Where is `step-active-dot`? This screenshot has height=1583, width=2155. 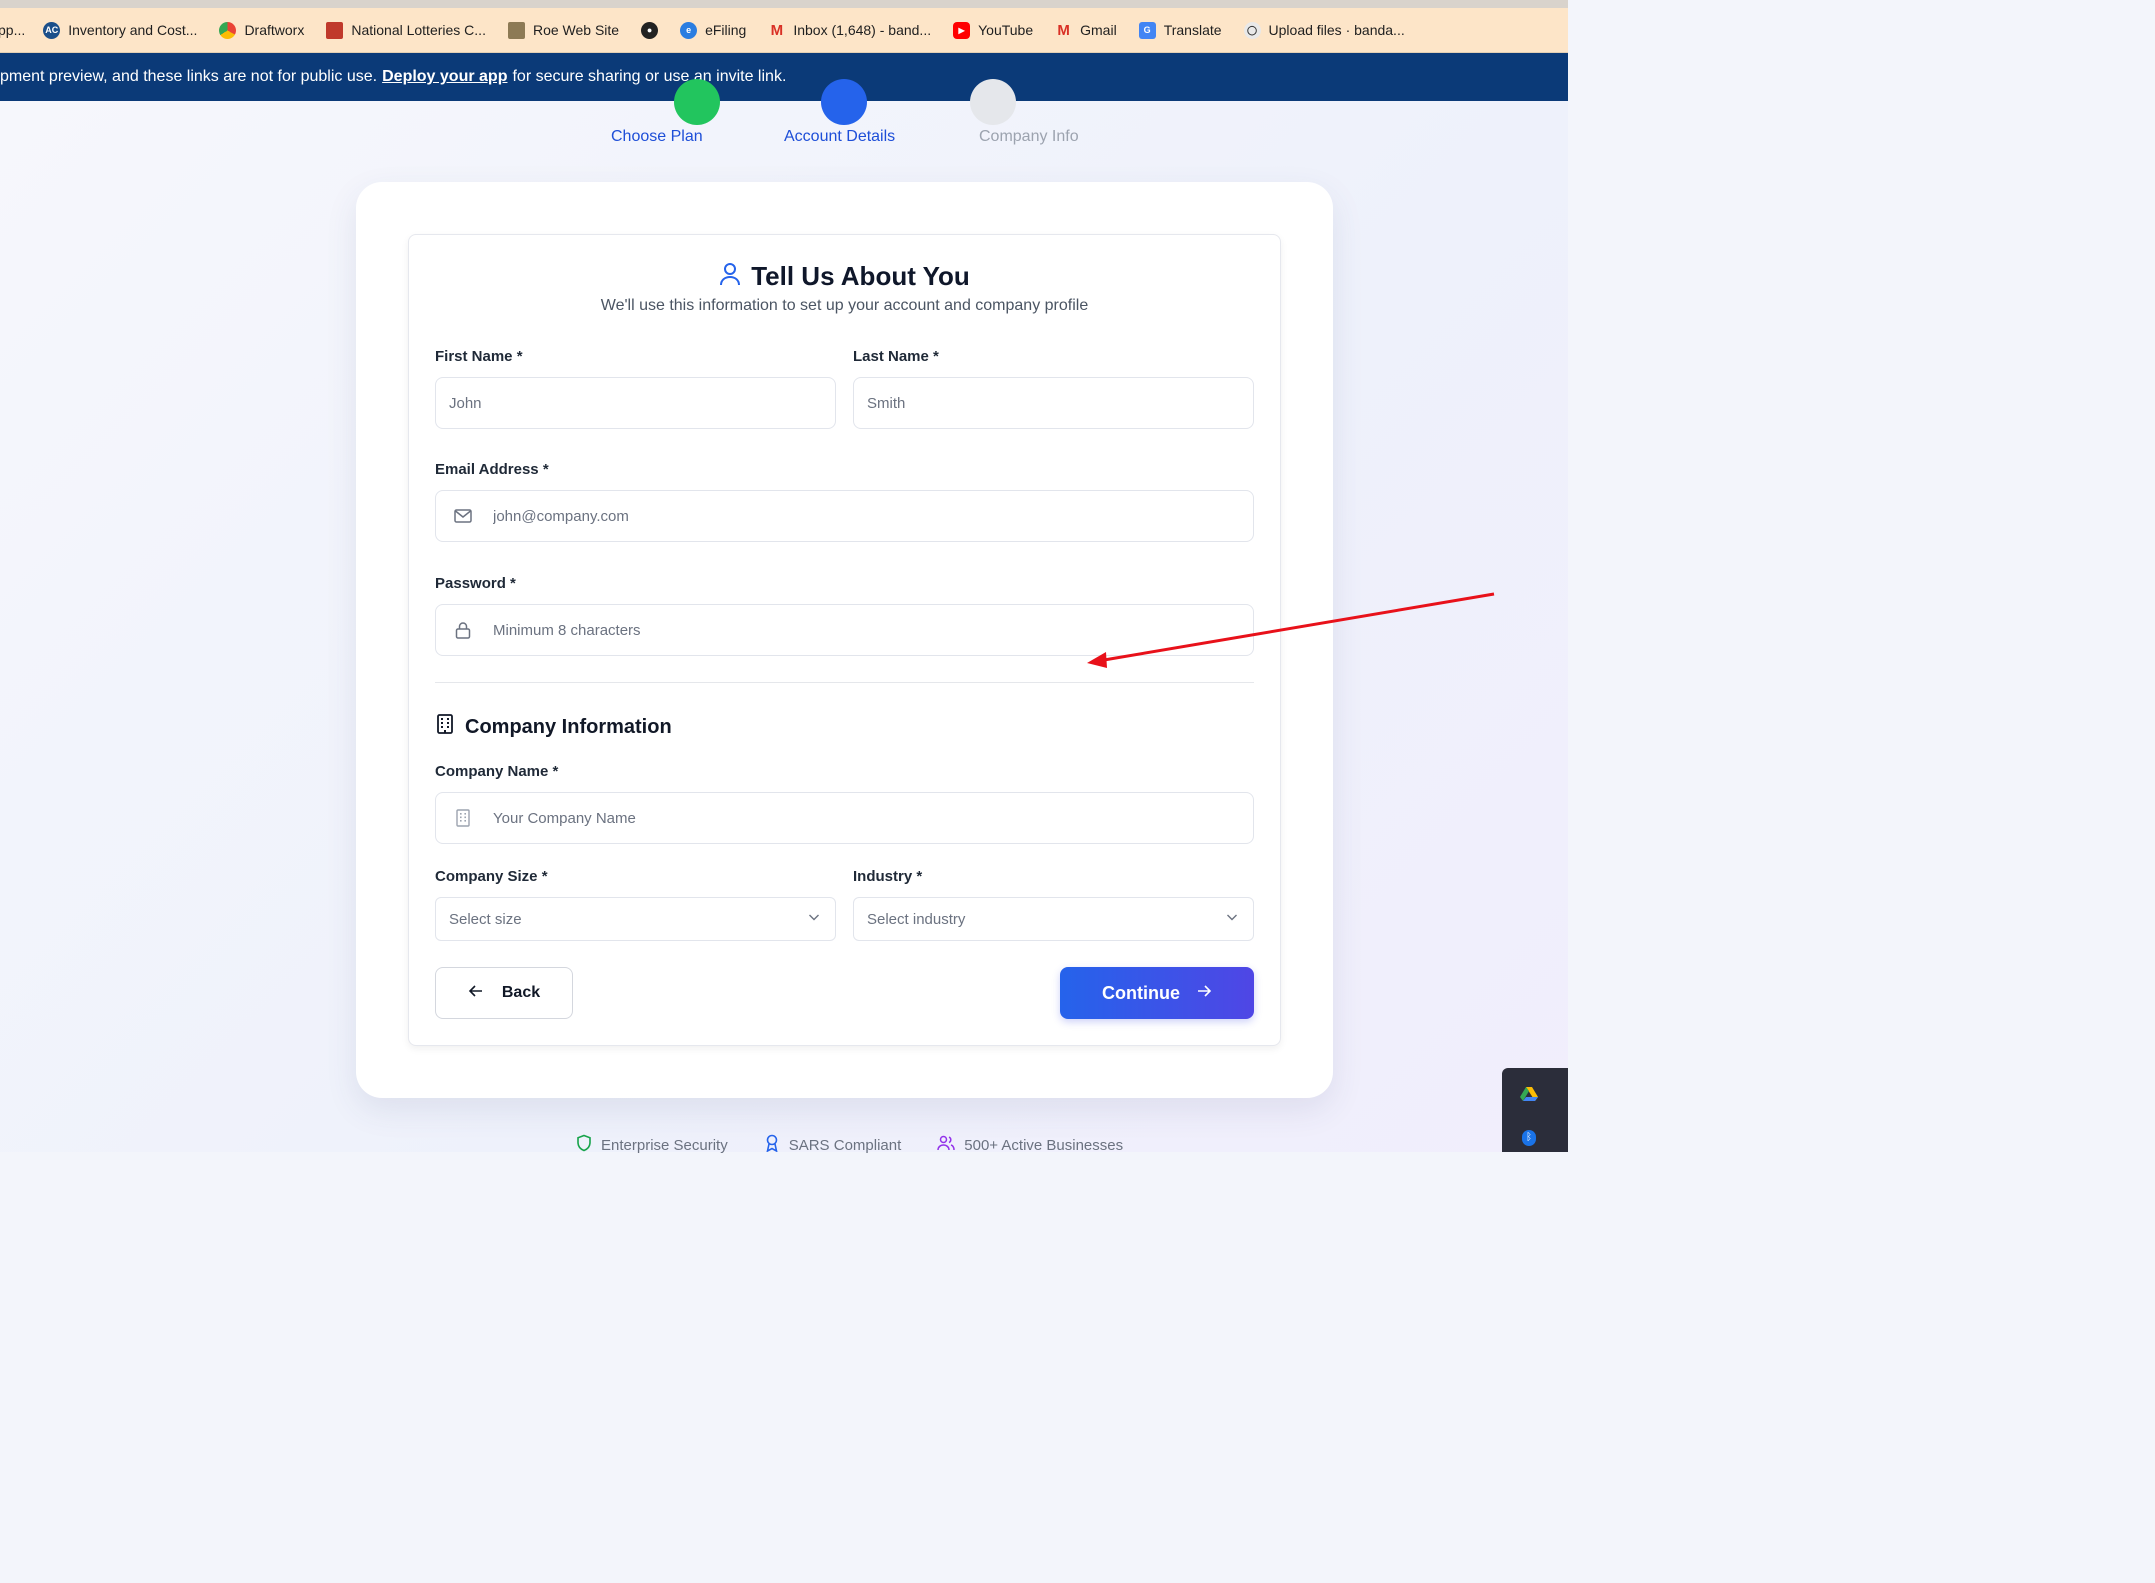 step-active-dot is located at coordinates (844, 102).